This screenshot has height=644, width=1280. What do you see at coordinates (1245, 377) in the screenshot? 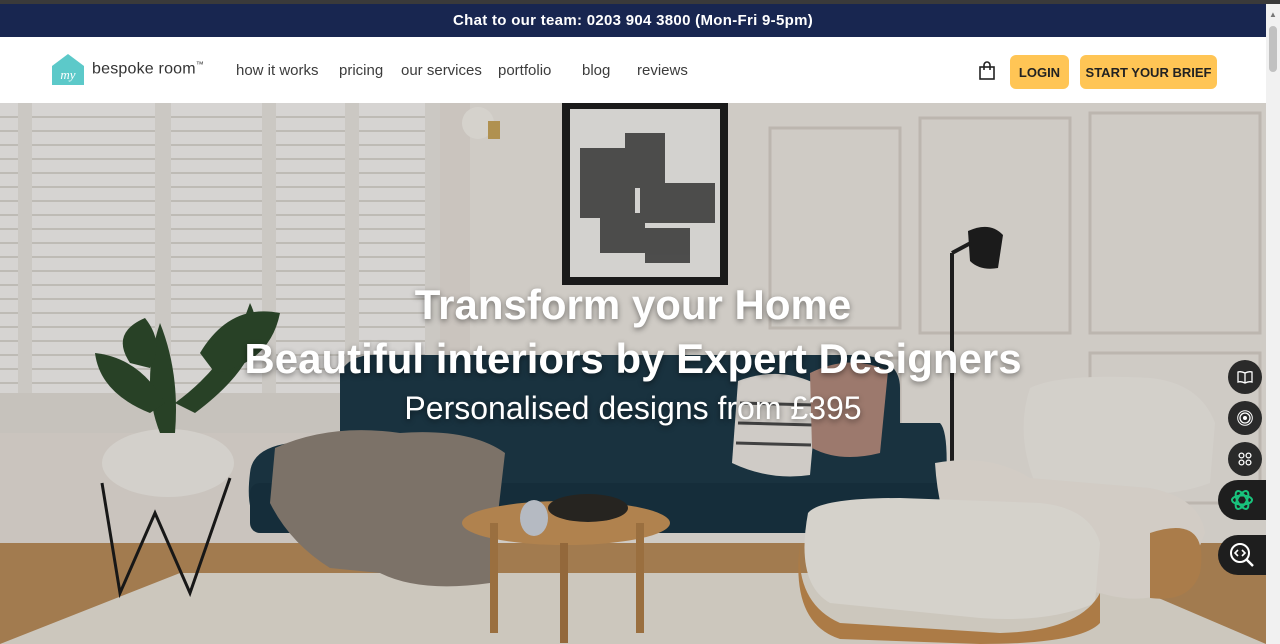
I see `book-icon` at bounding box center [1245, 377].